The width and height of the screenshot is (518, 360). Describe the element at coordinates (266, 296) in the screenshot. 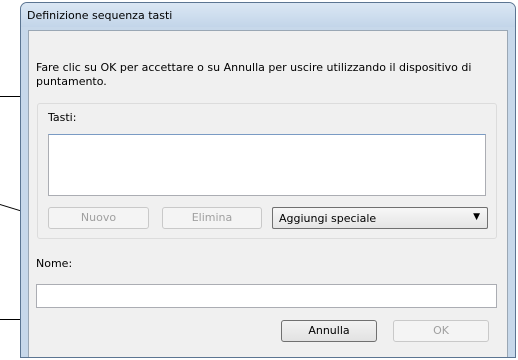

I see `name-field` at that location.